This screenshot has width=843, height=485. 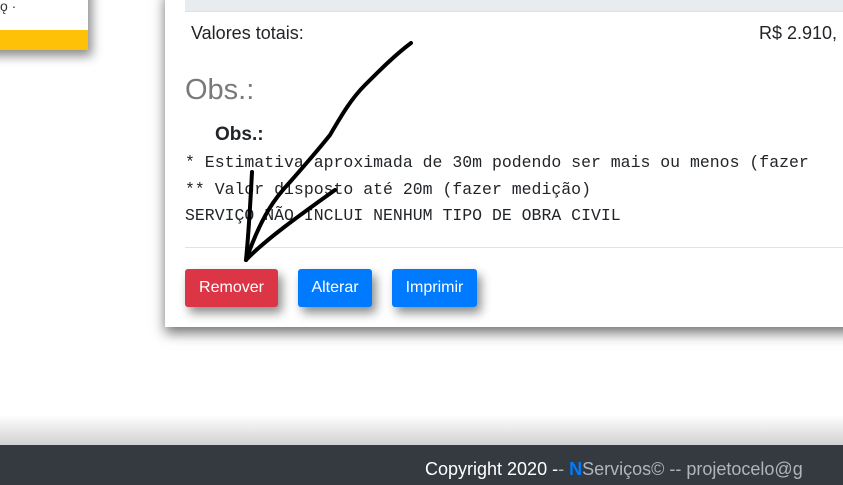 I want to click on footer-dash: -, so click(x=561, y=469).